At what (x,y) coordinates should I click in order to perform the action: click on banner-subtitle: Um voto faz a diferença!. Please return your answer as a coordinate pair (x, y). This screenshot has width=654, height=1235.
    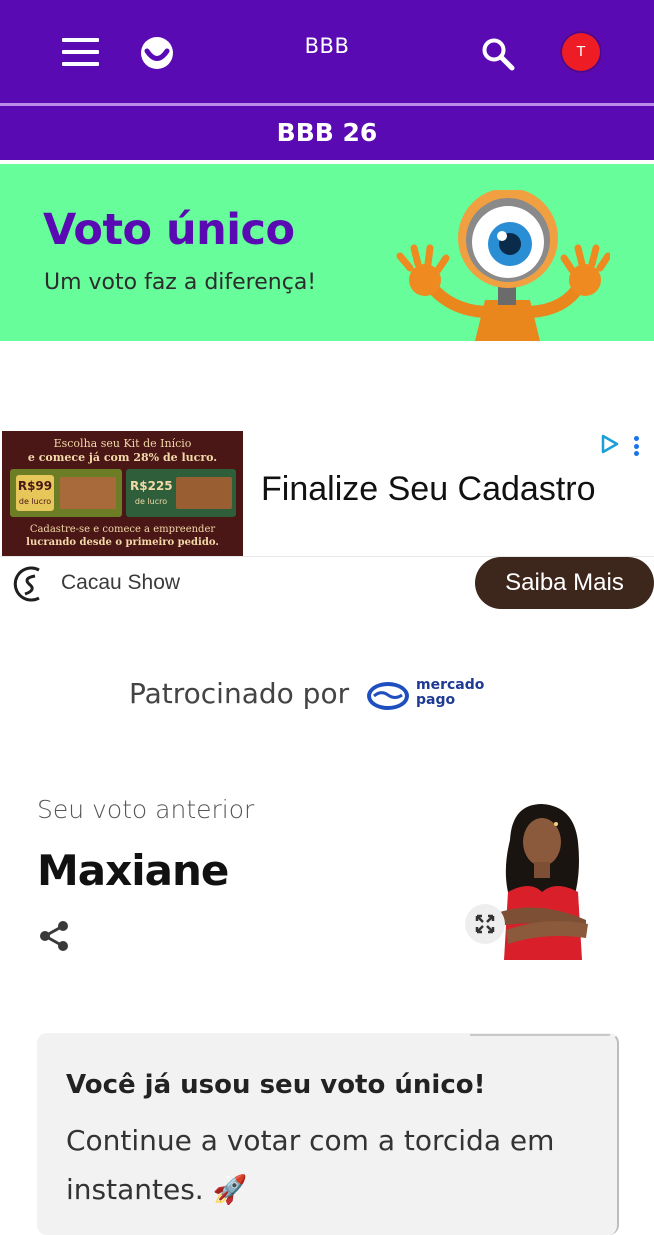
    Looking at the image, I should click on (180, 282).